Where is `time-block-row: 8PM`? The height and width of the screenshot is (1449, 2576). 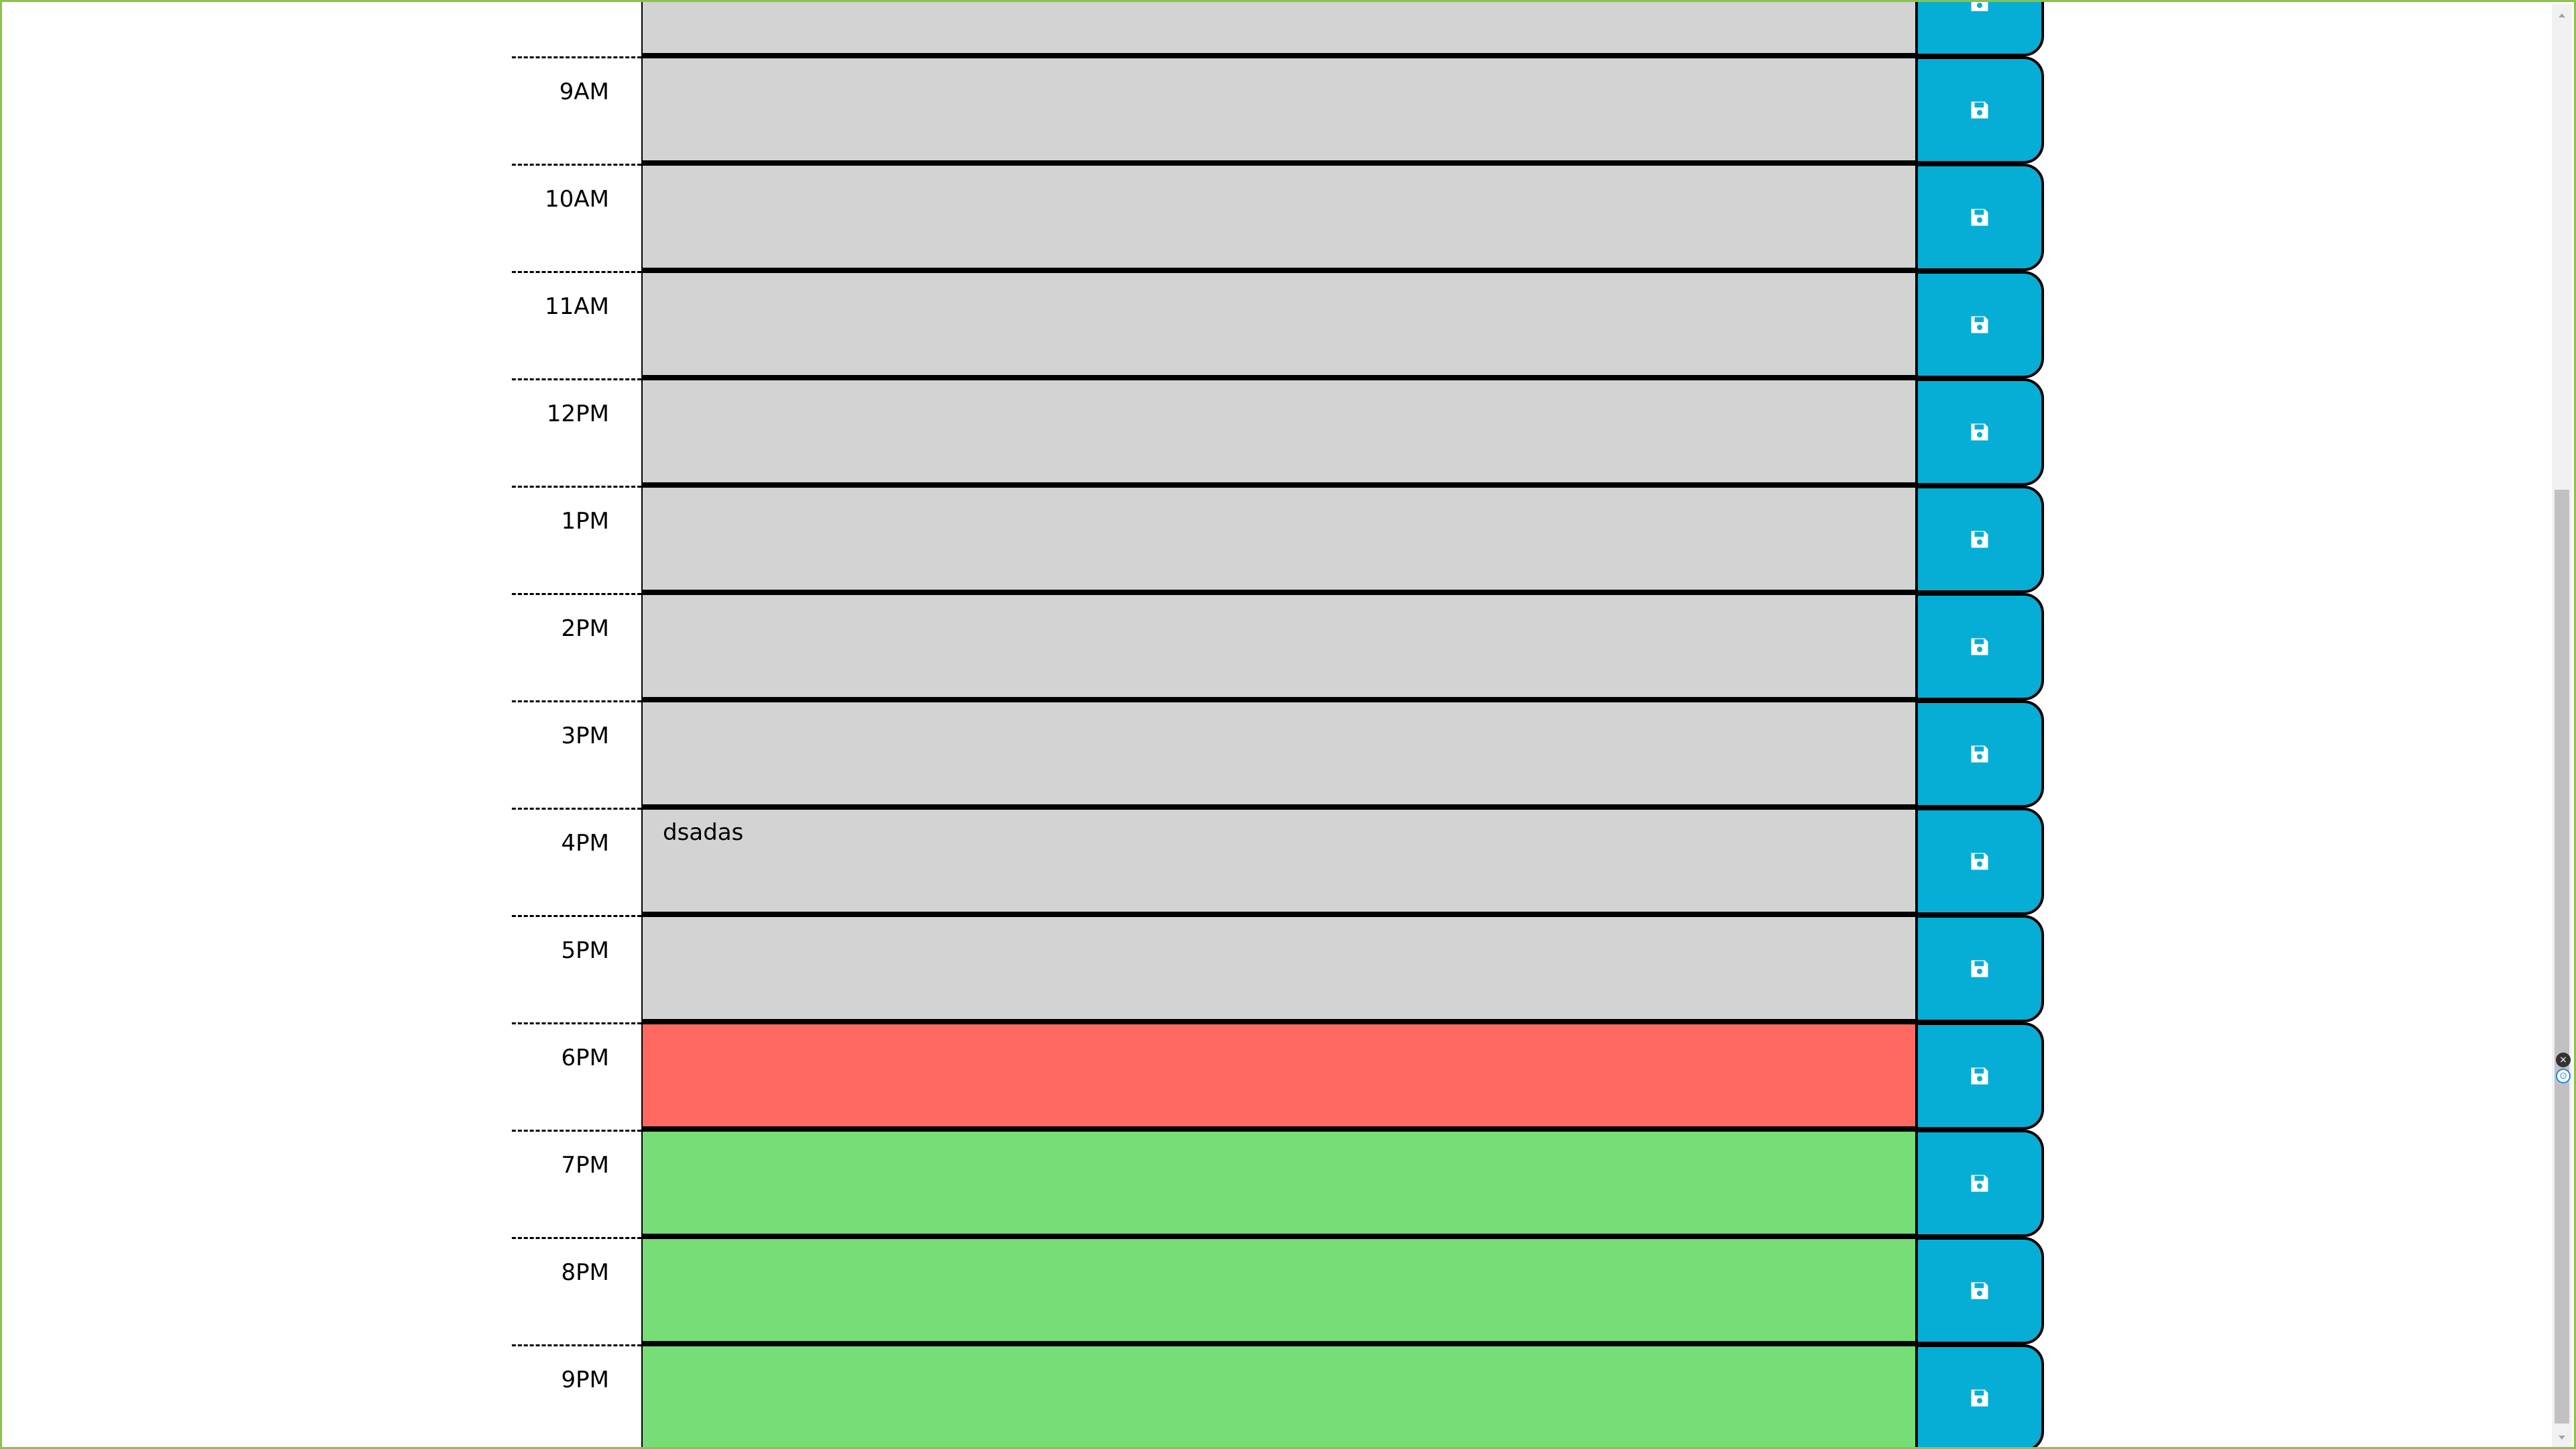 time-block-row: 8PM is located at coordinates (1278, 1290).